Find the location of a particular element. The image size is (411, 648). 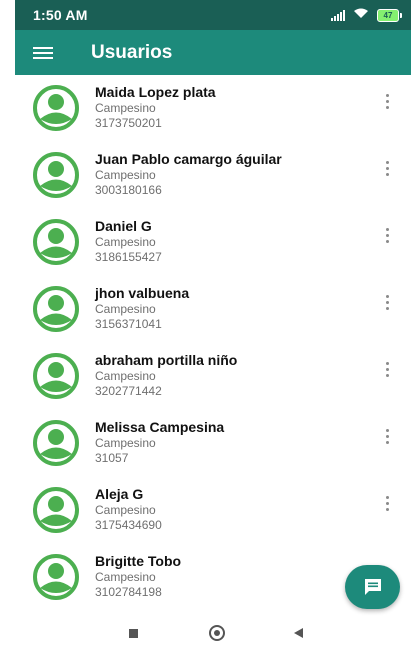

signal-icon is located at coordinates (338, 15).